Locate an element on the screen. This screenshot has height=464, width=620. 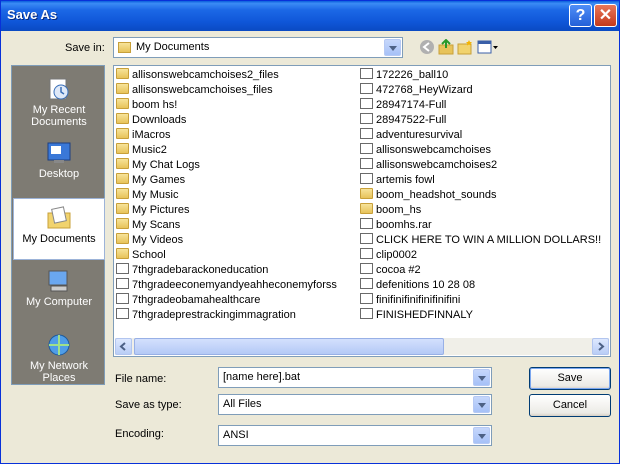
folder-item: My Chat Logs is located at coordinates (158, 165).